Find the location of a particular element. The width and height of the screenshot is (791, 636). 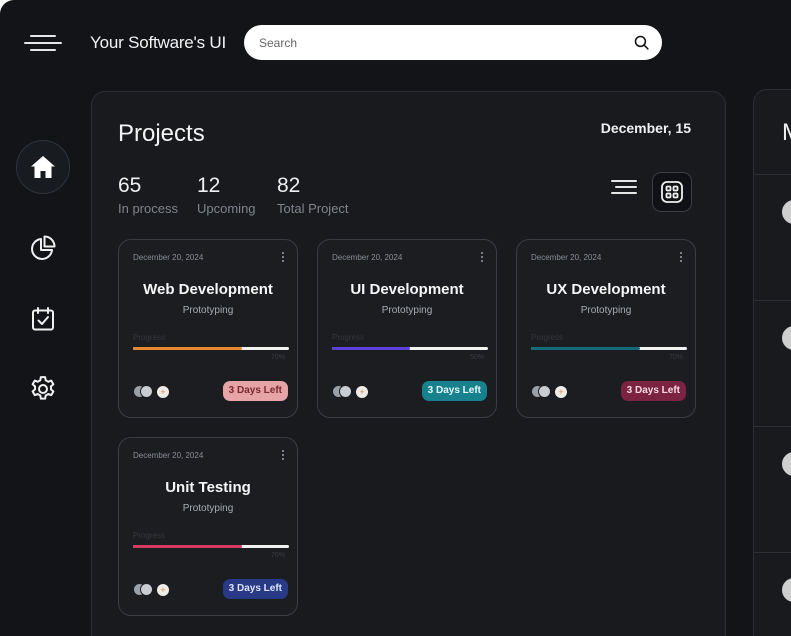

sidebar-item-settings is located at coordinates (43, 389).